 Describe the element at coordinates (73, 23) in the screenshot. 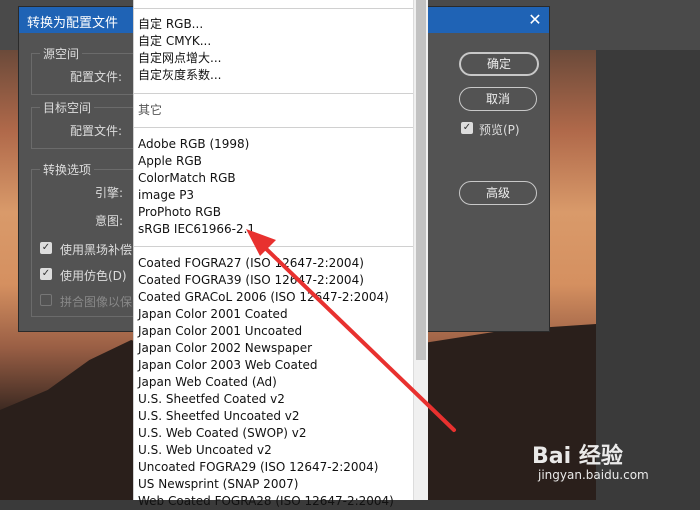

I see `dialog-title: 转换为配置文件` at that location.